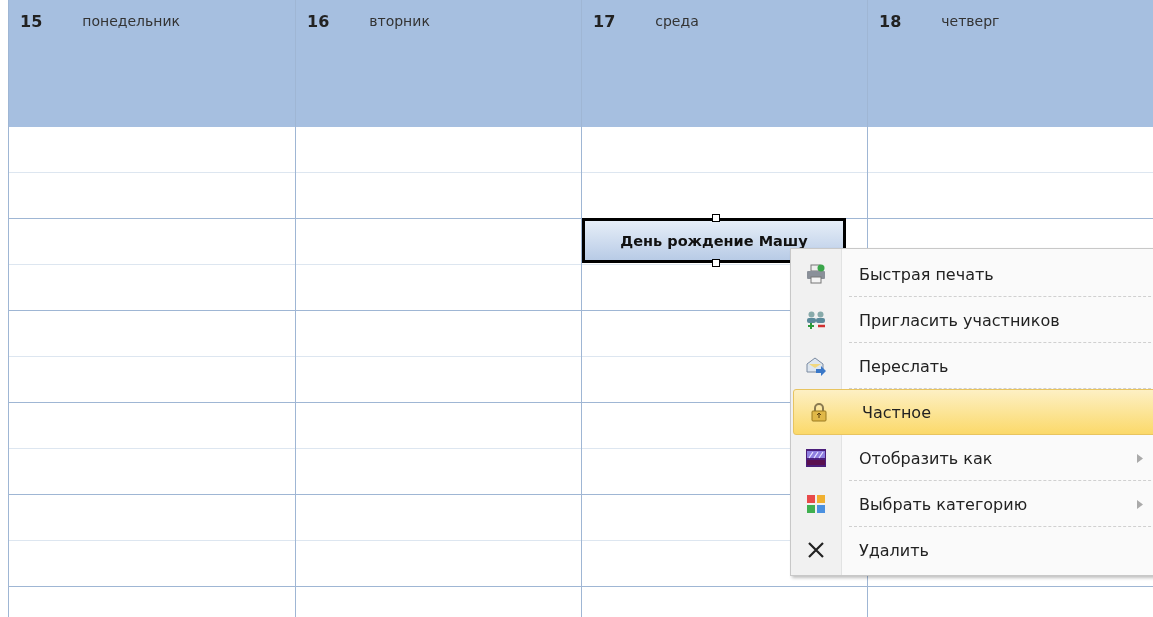  What do you see at coordinates (890, 21) in the screenshot?
I see `day-number: 18` at bounding box center [890, 21].